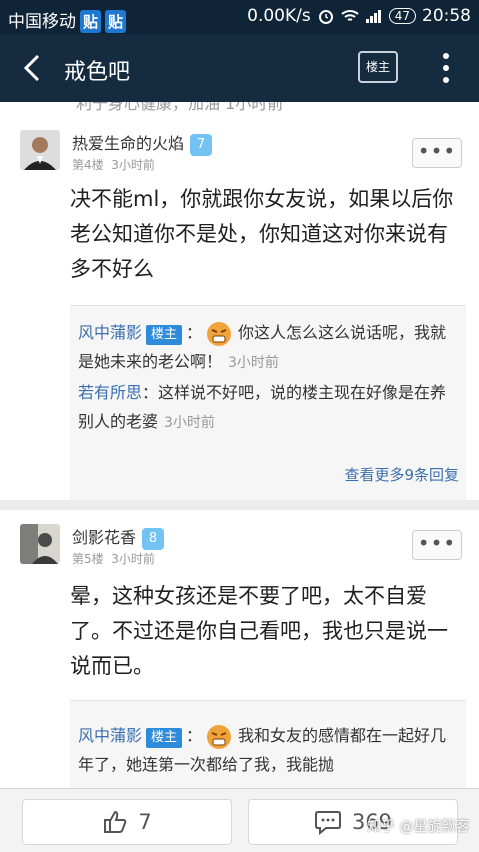 The width and height of the screenshot is (479, 852). What do you see at coordinates (180, 107) in the screenshot?
I see `previous-reply-partial: 利于身心健康，加油 1小时前` at bounding box center [180, 107].